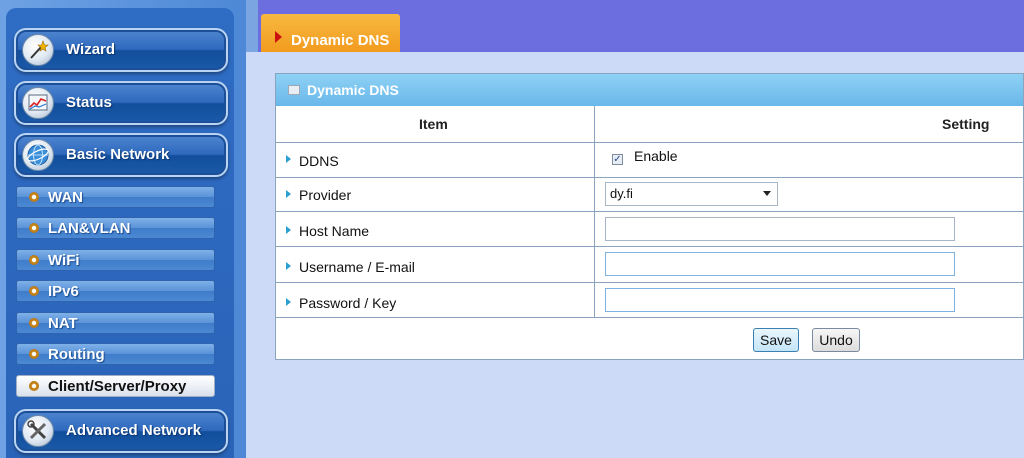 The width and height of the screenshot is (1024, 458). I want to click on save-button: Save, so click(776, 340).